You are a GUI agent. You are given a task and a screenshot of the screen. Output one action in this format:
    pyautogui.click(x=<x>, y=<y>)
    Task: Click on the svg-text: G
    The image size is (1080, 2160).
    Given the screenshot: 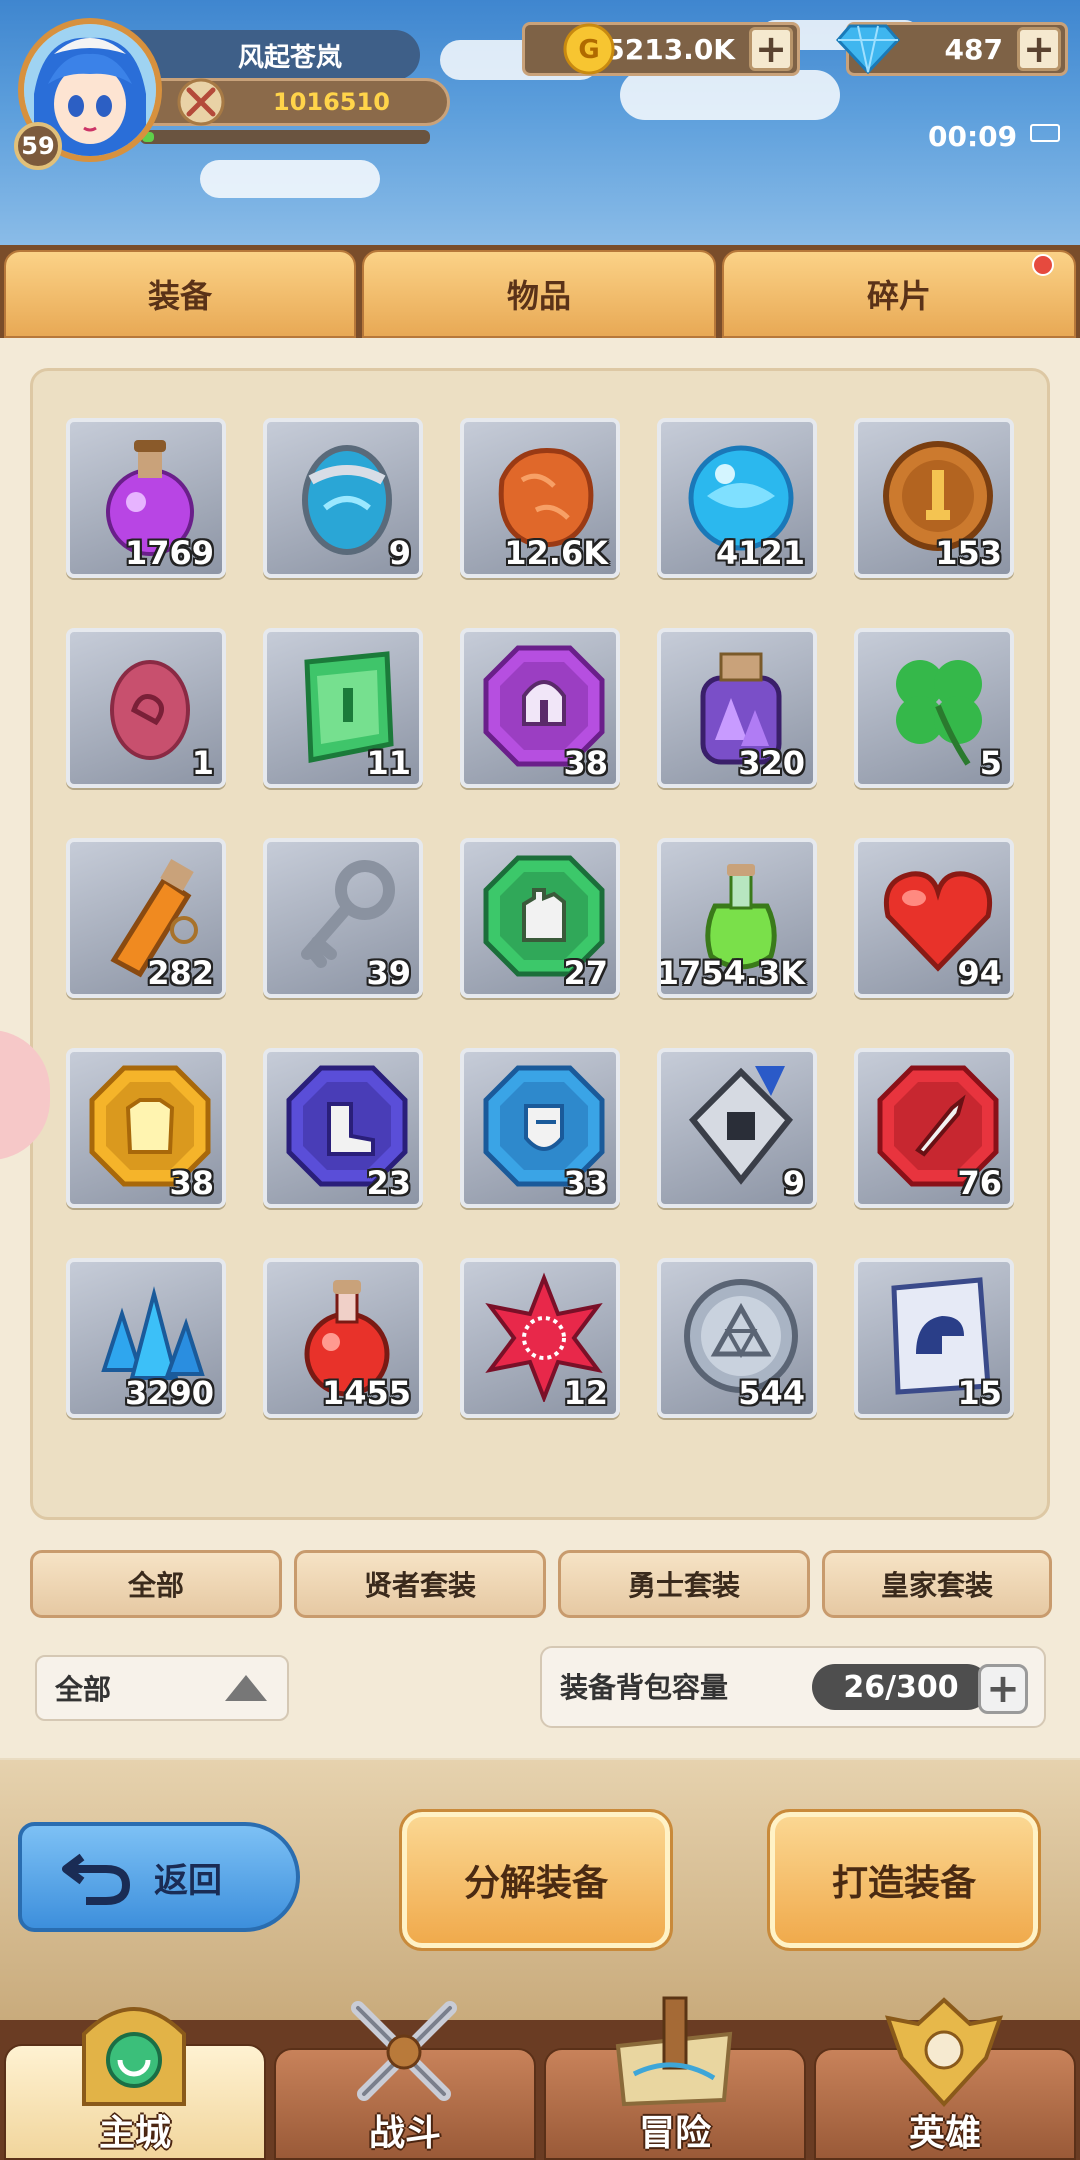 What is the action you would take?
    pyautogui.click(x=588, y=50)
    